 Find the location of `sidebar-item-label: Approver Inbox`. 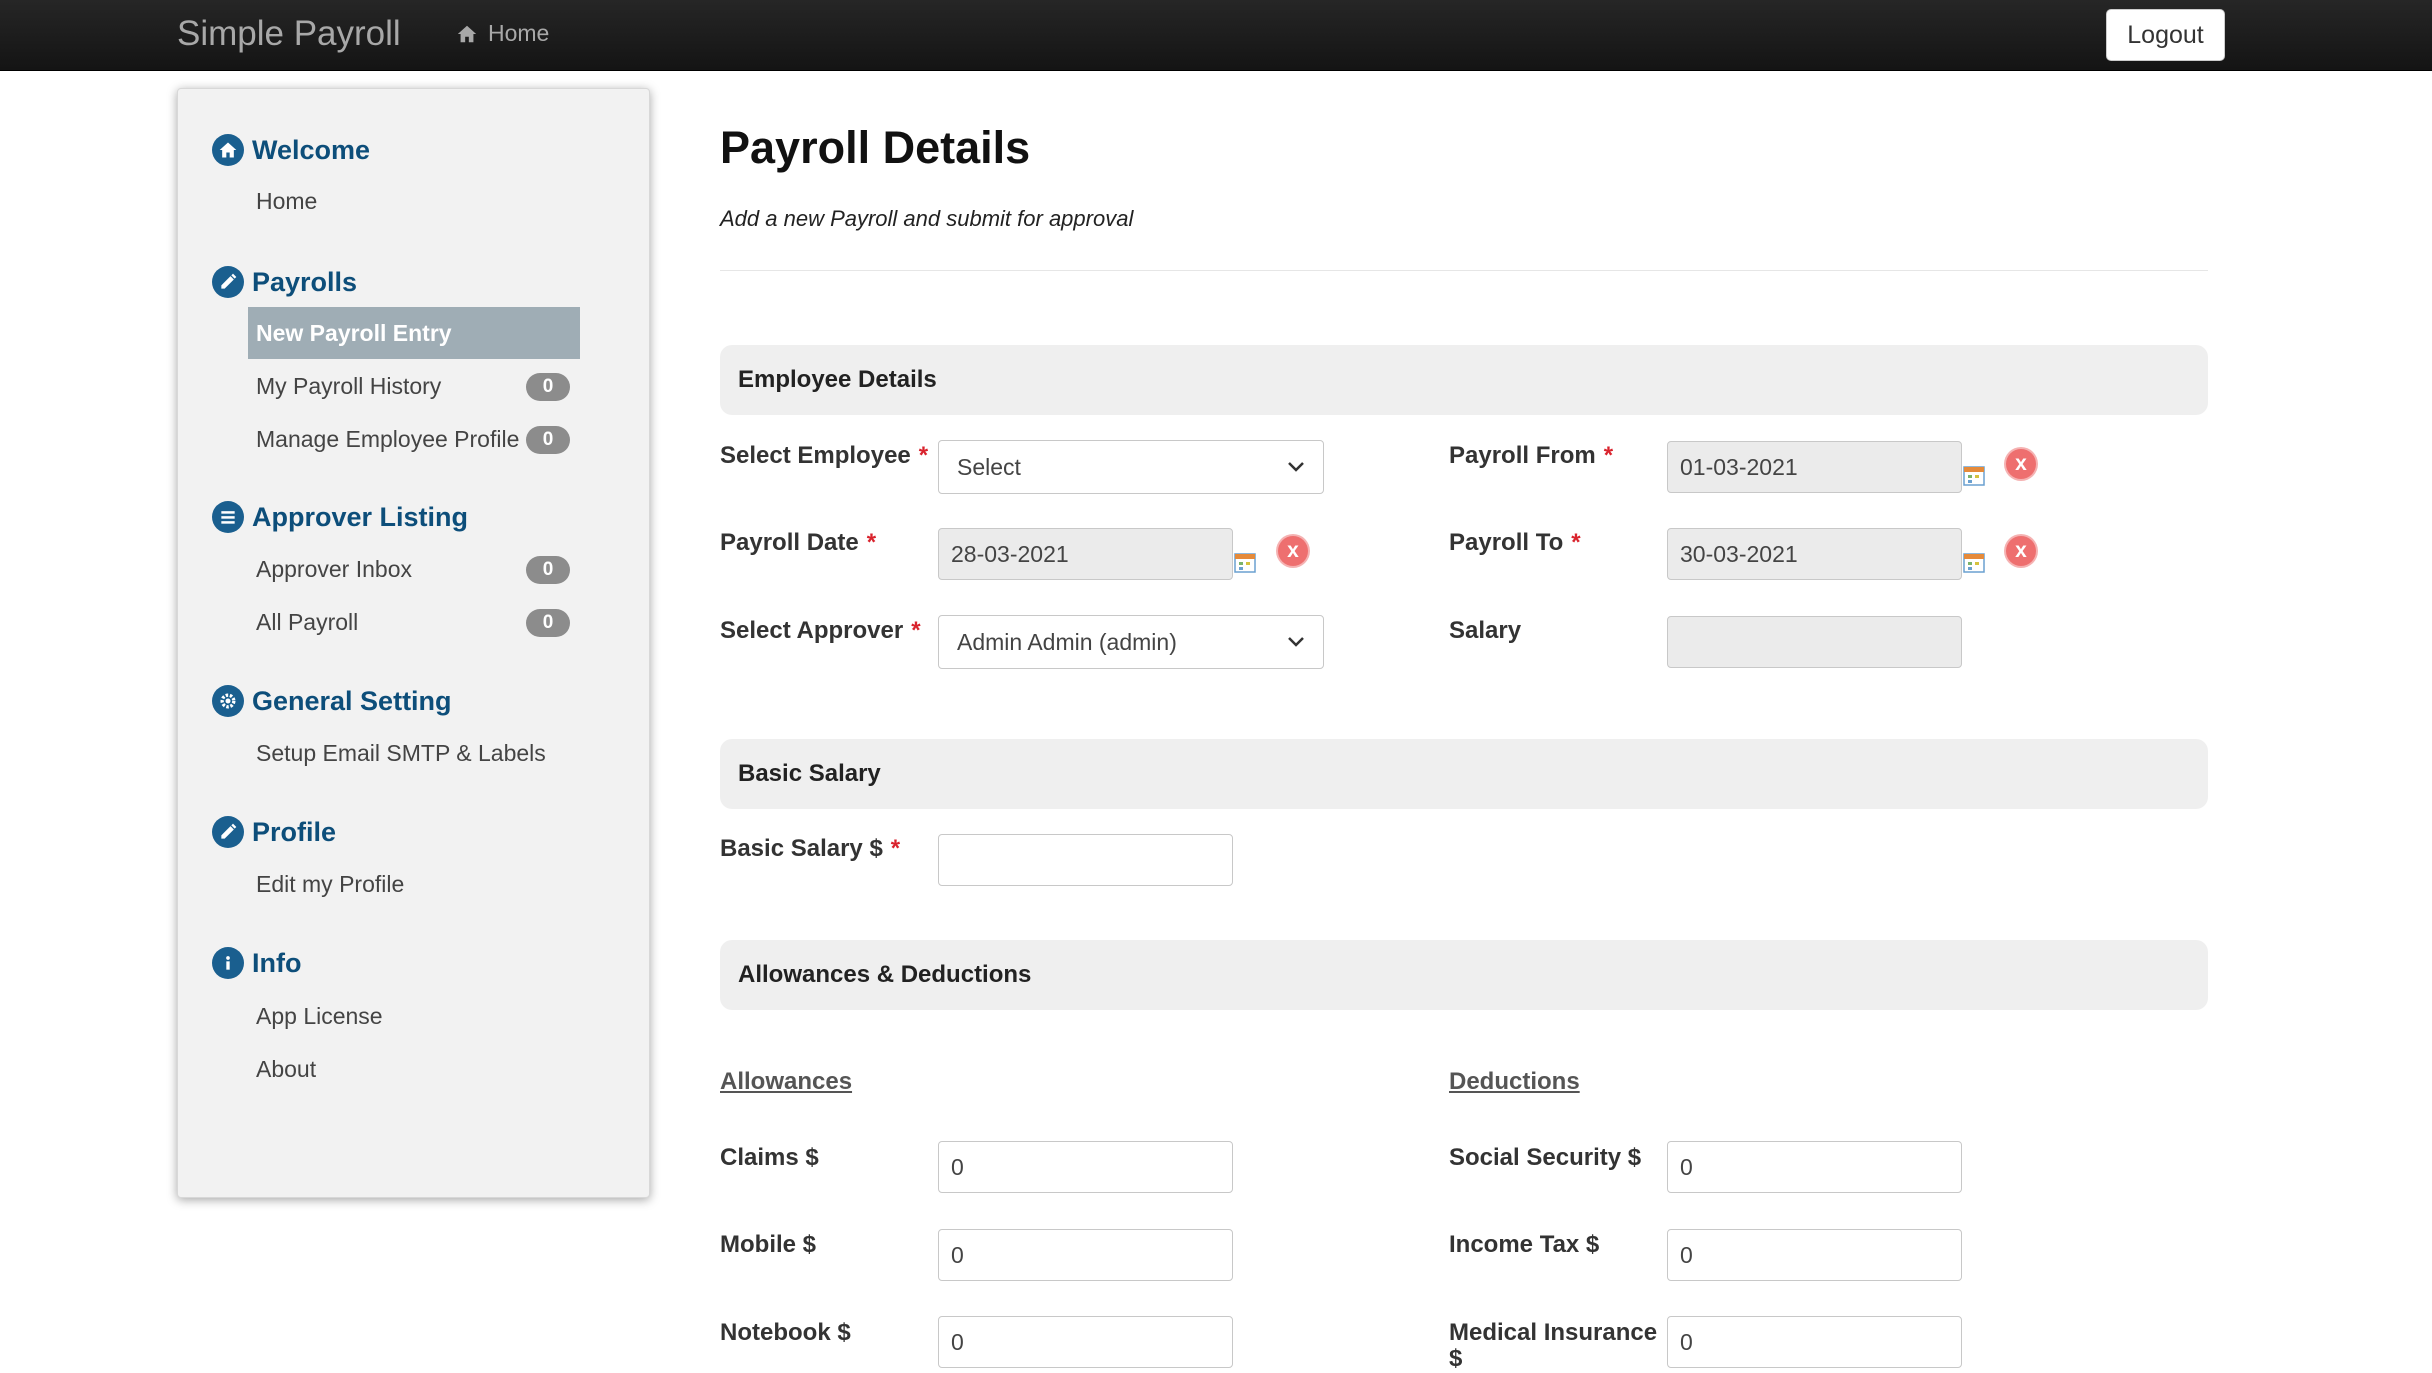

sidebar-item-label: Approver Inbox is located at coordinates (334, 568).